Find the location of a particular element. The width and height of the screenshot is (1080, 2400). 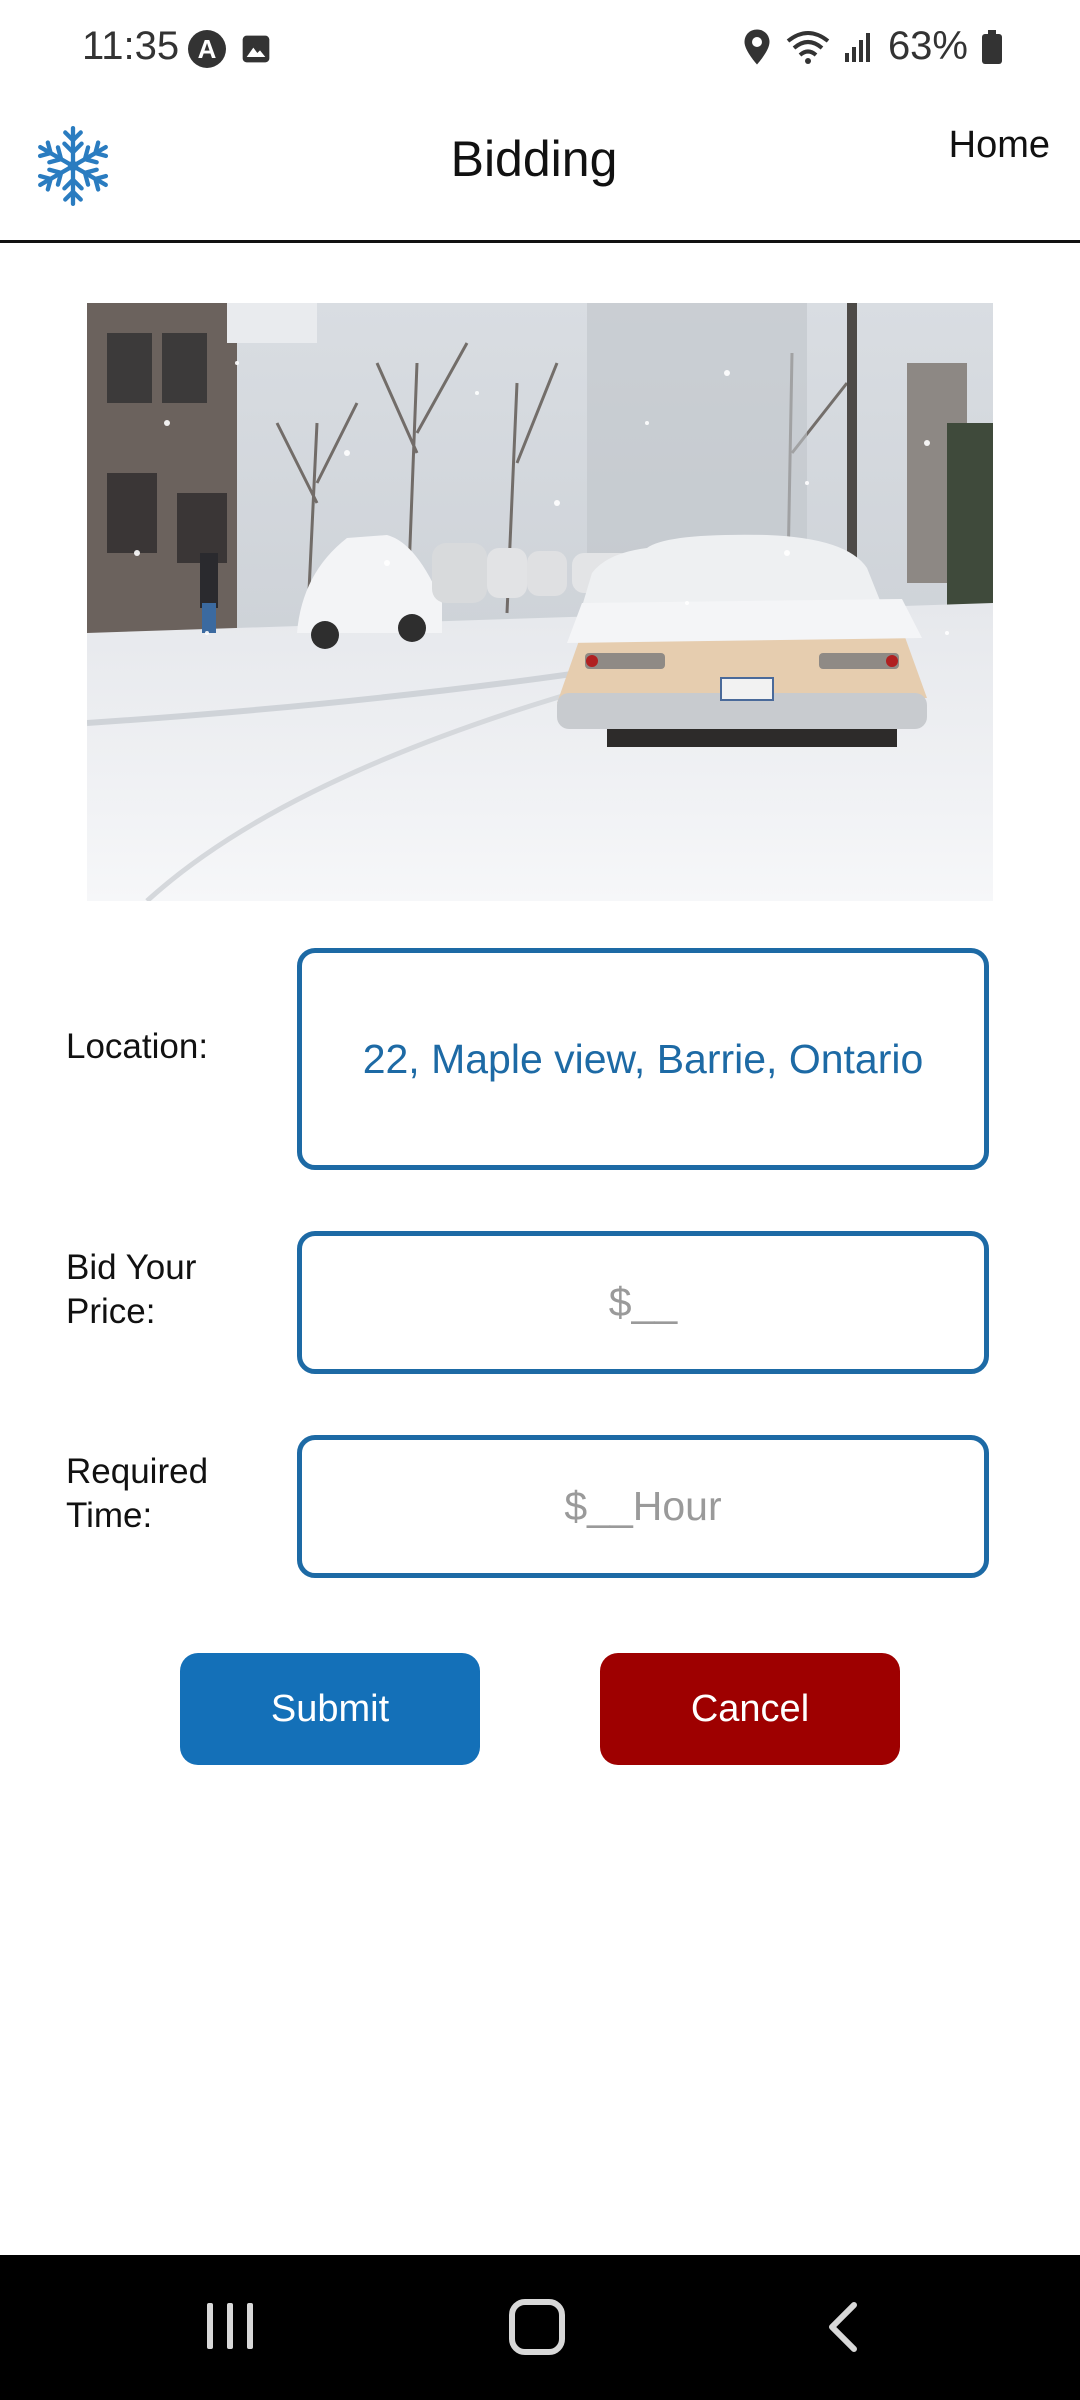

home-link: Home is located at coordinates (999, 145).